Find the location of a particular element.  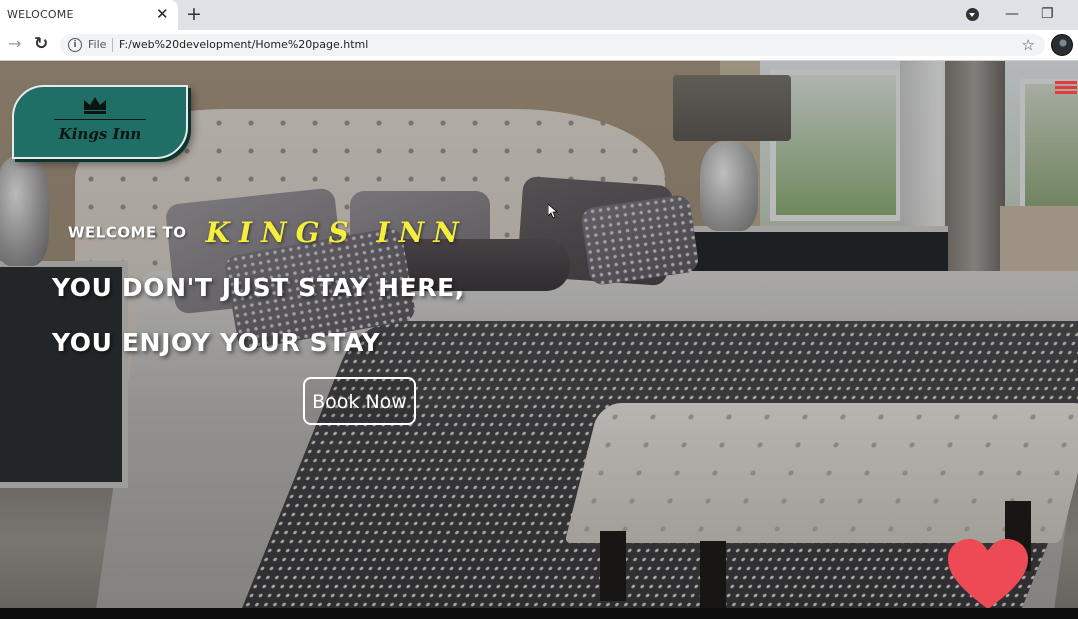

restore-button: ❐ is located at coordinates (1047, 14).